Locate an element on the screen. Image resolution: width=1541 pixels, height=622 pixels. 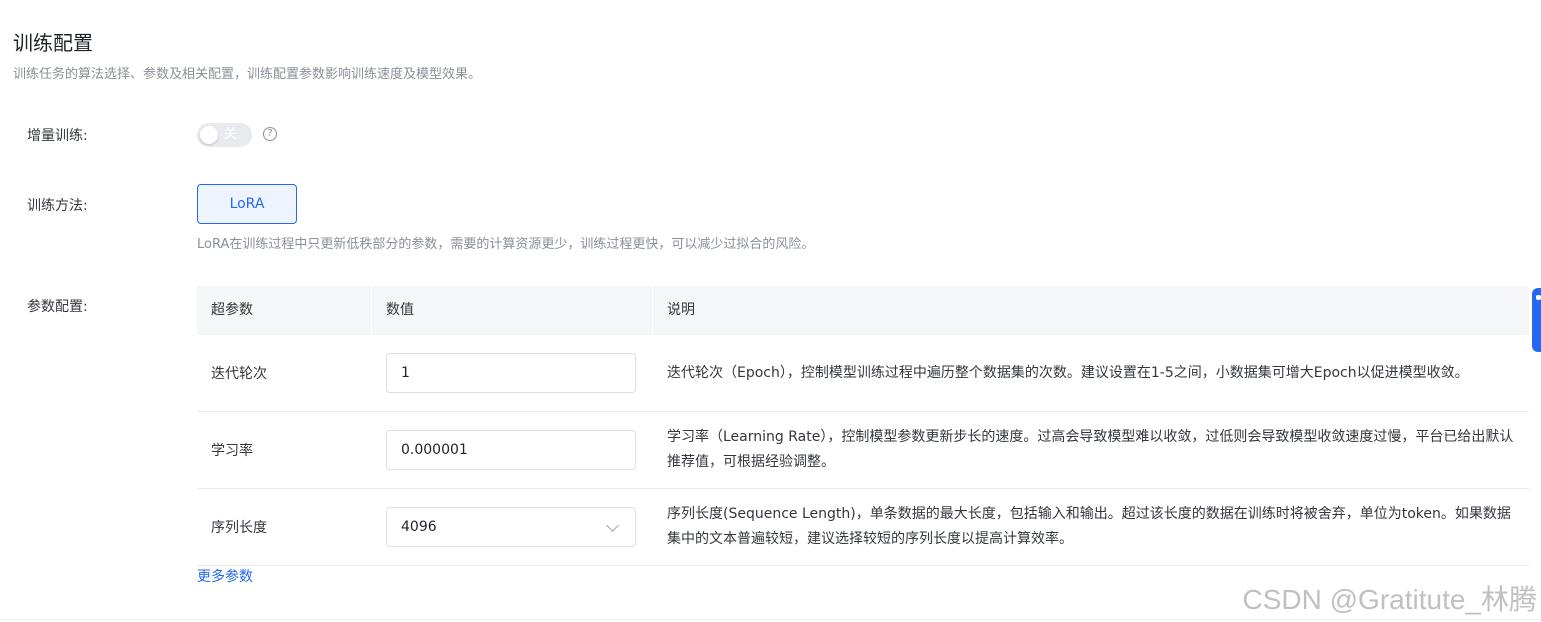
epoch-input: 1 is located at coordinates (511, 373).